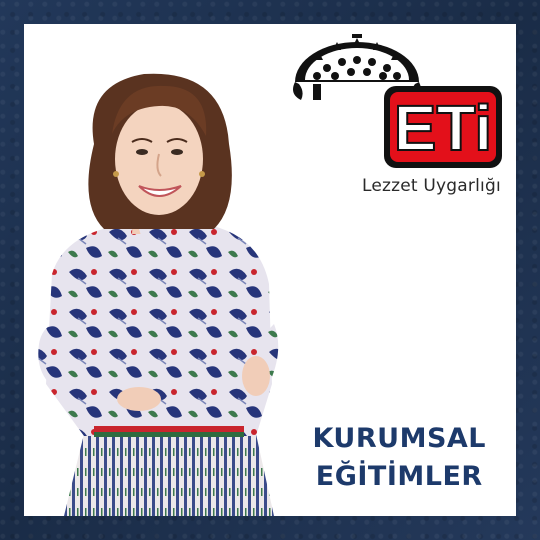  I want to click on sunburst-emblem-icon: ETi, so click(397, 99).